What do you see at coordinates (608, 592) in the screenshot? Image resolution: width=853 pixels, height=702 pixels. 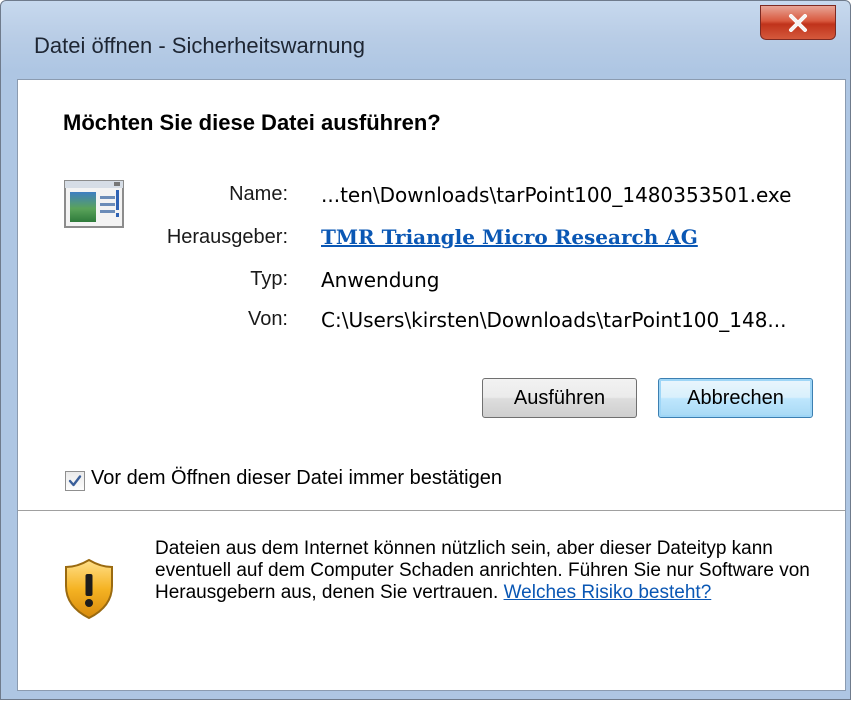 I see `risk-link: Welches Risiko besteht?` at bounding box center [608, 592].